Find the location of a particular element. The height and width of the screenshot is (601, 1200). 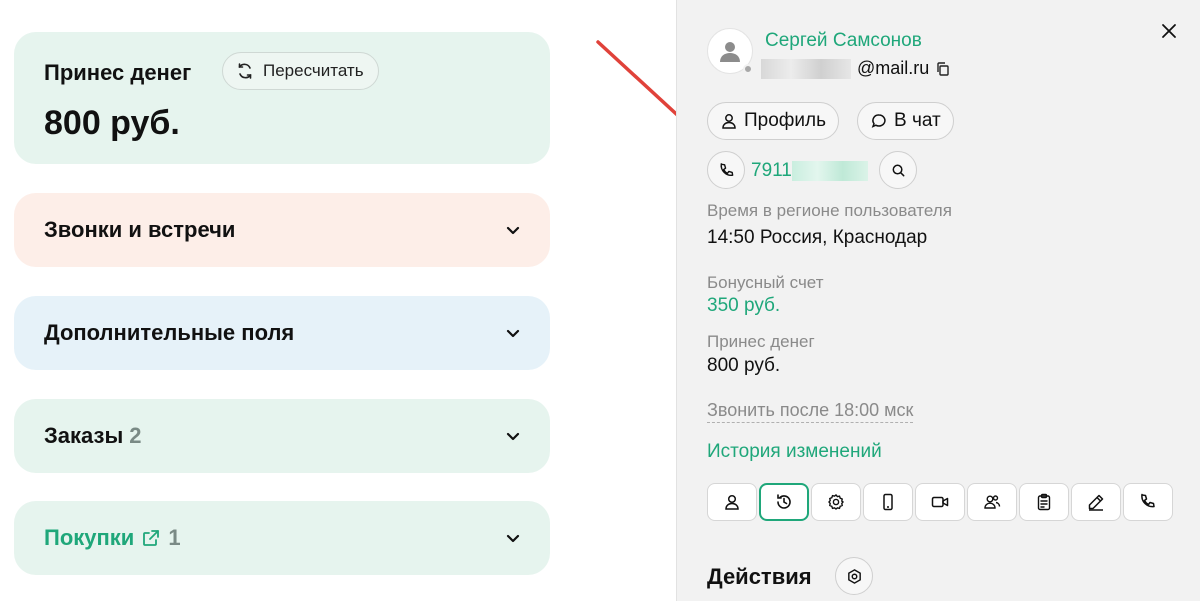

money-card: Принес денег Пересчитать 800 руб. is located at coordinates (282, 98).